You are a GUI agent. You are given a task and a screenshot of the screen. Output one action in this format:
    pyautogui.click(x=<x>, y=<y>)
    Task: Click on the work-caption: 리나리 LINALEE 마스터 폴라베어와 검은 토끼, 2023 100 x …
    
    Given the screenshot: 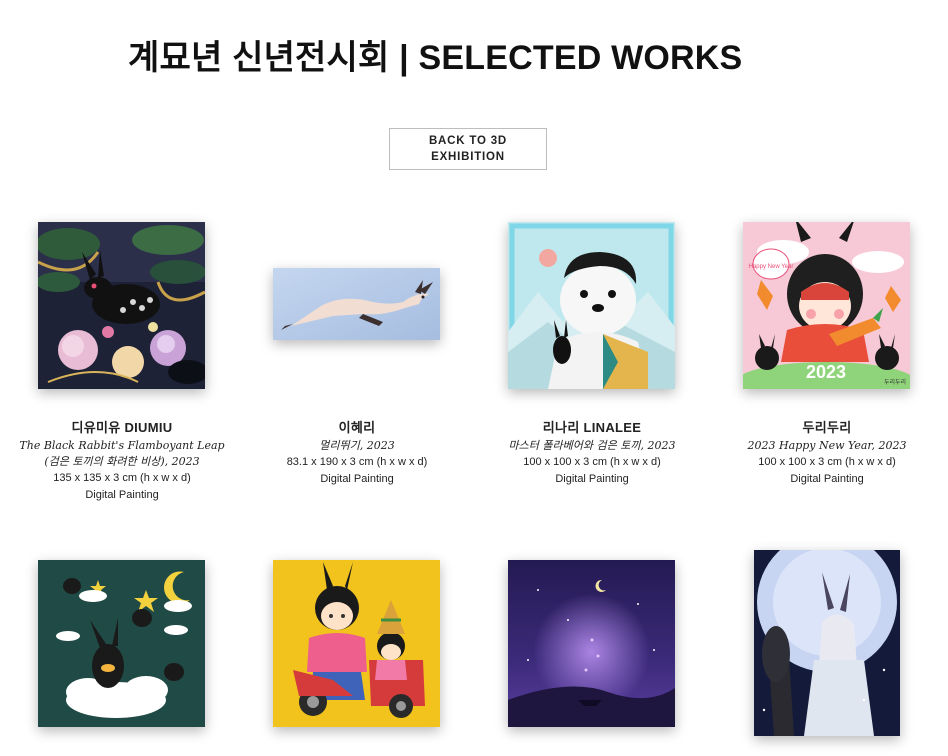 What is the action you would take?
    pyautogui.click(x=592, y=453)
    